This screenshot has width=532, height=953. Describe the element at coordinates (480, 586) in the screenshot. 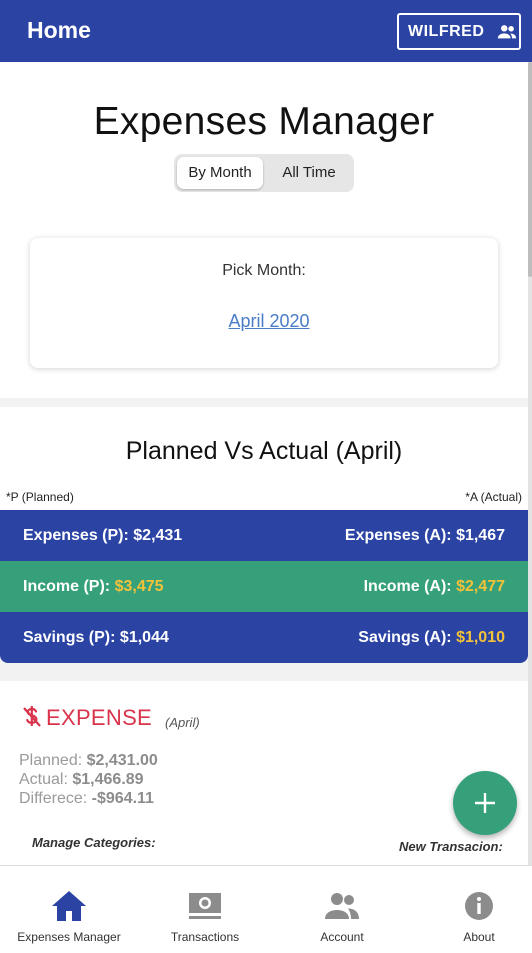

I see `income-actual-value: $2,477` at that location.